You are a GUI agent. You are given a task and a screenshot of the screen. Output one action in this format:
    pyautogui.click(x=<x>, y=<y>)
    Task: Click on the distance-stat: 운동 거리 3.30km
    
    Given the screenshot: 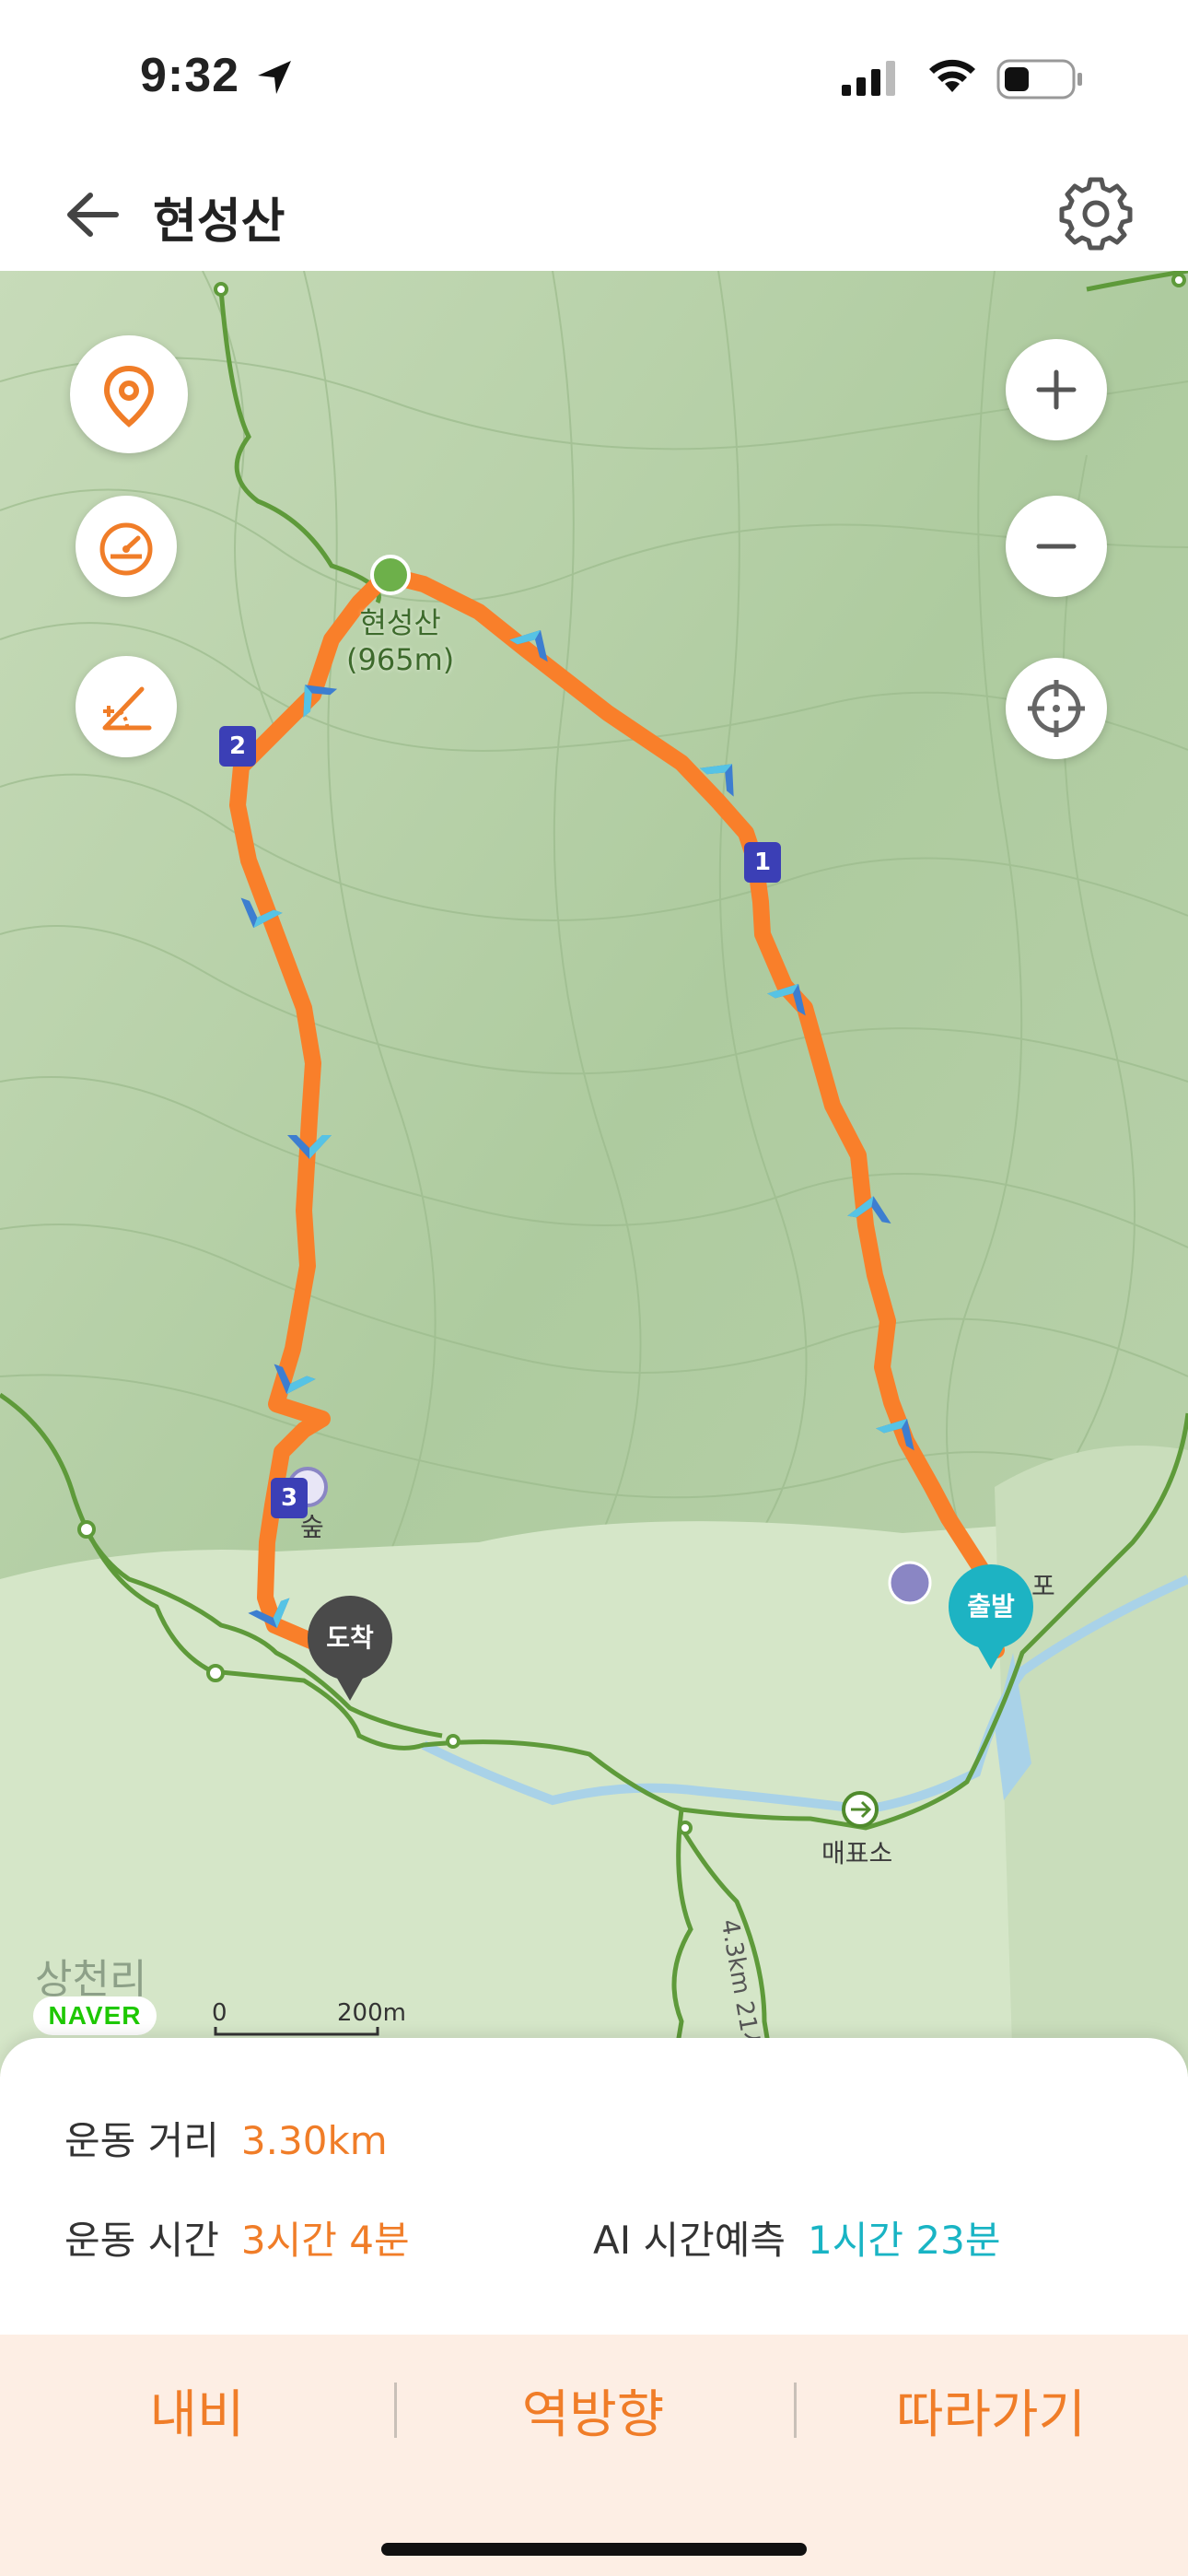 What is the action you would take?
    pyautogui.click(x=226, y=2138)
    